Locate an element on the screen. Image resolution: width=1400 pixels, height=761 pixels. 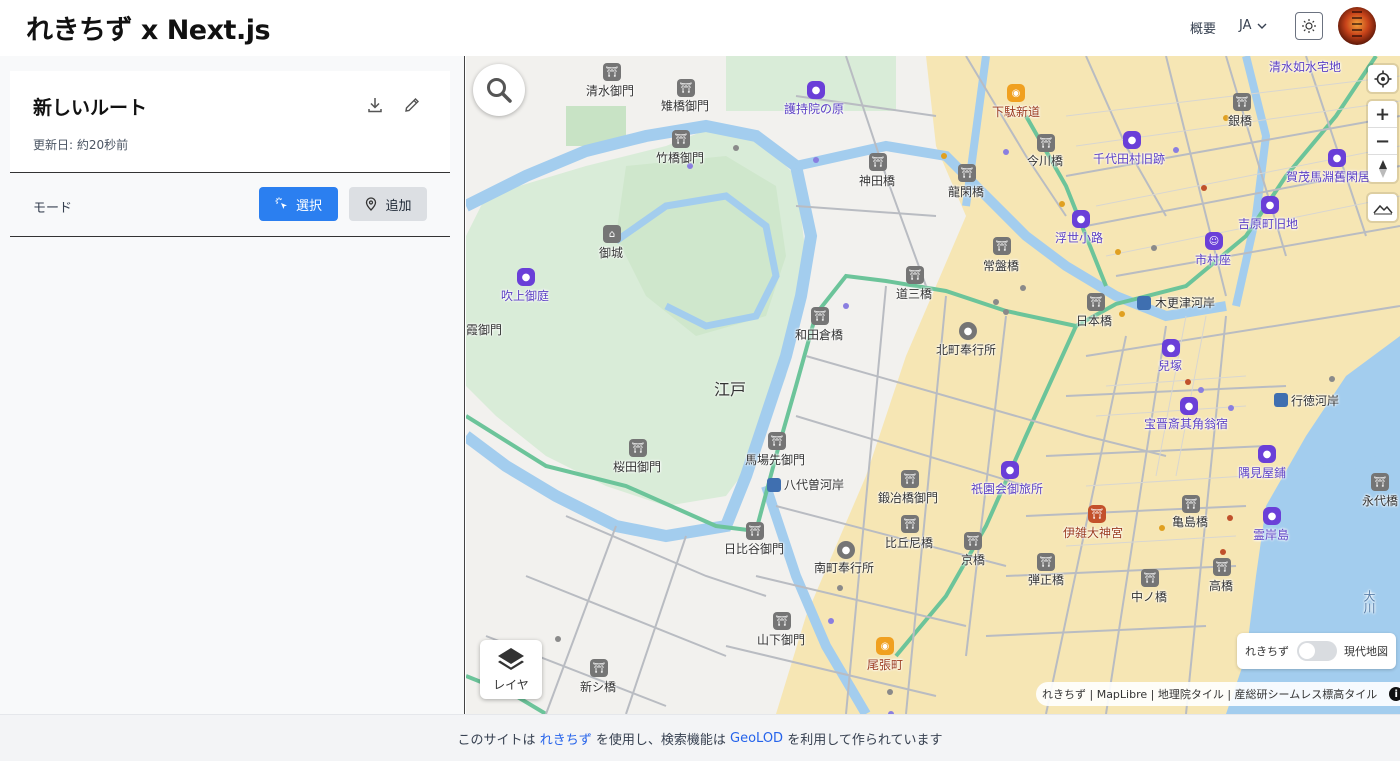
map-label-edo: 江戸 is located at coordinates (730, 388).